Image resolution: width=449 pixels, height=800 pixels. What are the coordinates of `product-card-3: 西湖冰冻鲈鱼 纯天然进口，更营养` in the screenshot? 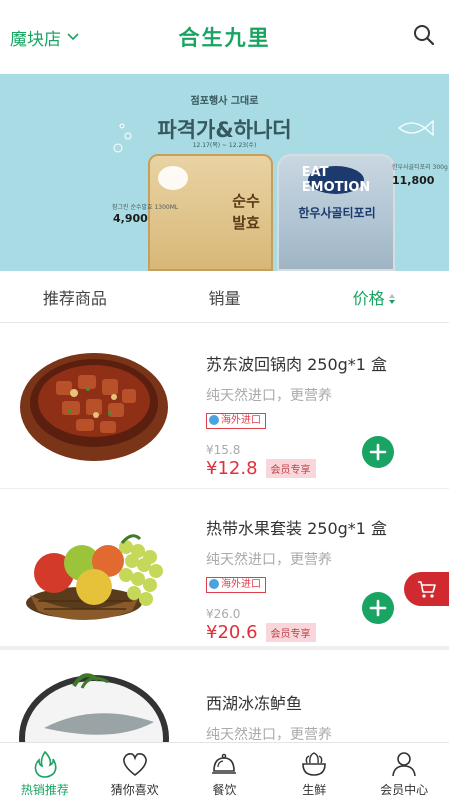 It's located at (224, 696).